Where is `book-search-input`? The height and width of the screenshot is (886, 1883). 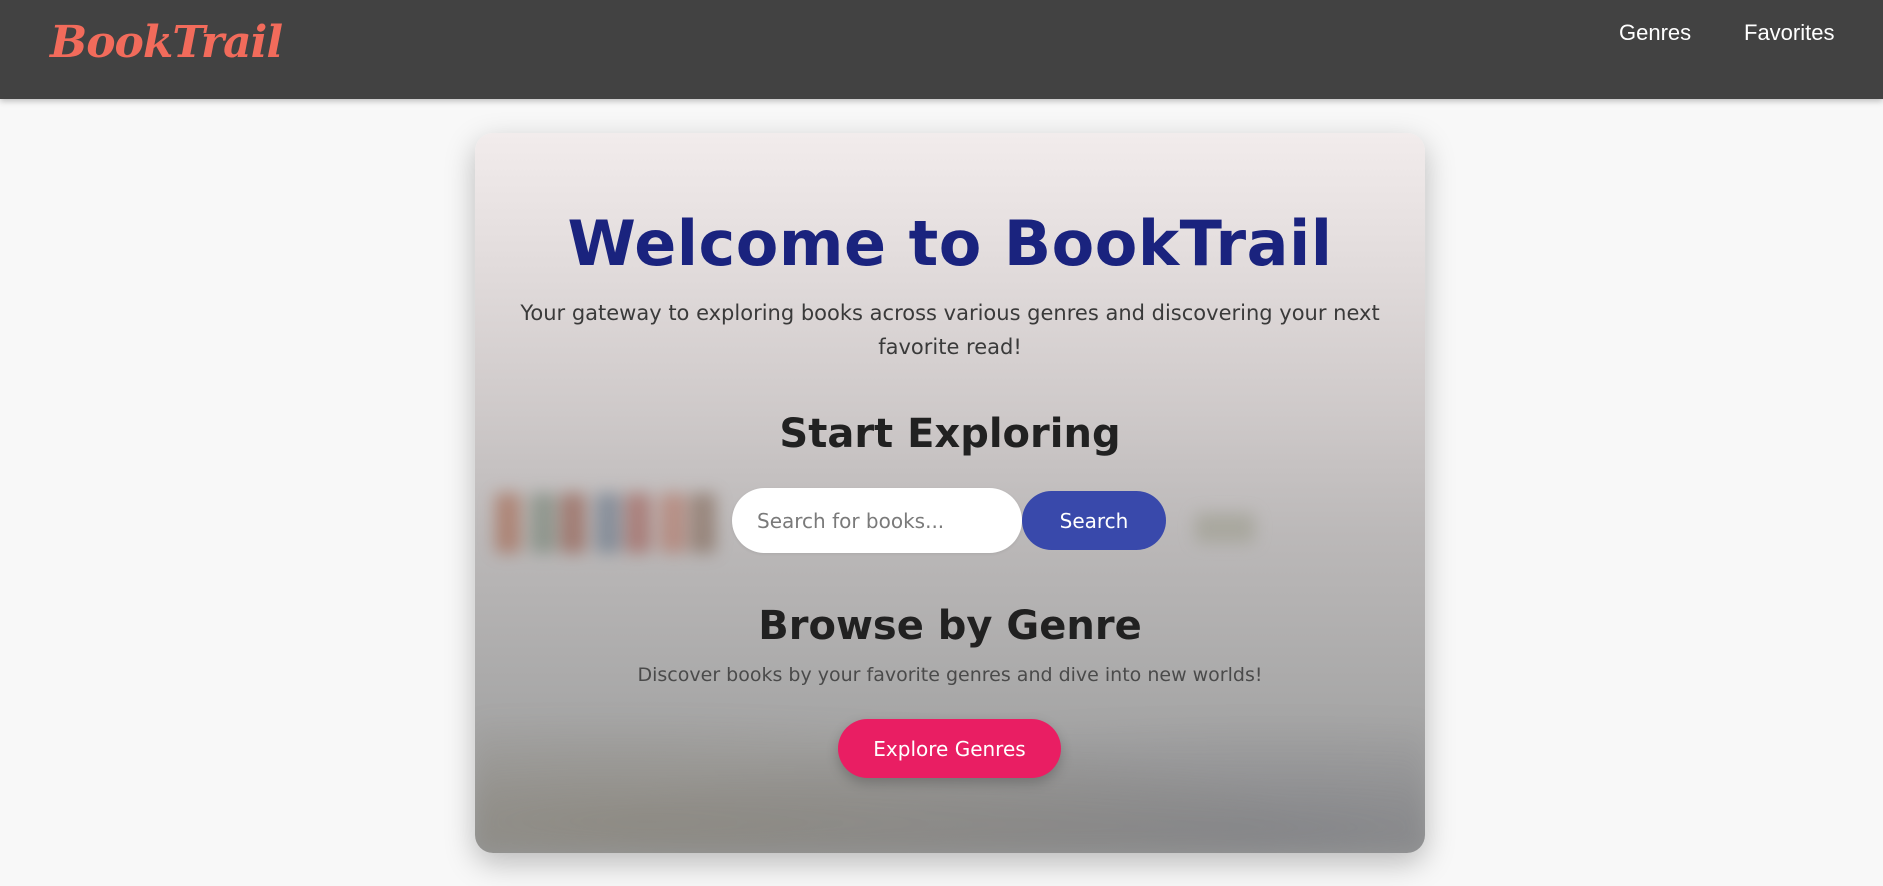 book-search-input is located at coordinates (877, 520).